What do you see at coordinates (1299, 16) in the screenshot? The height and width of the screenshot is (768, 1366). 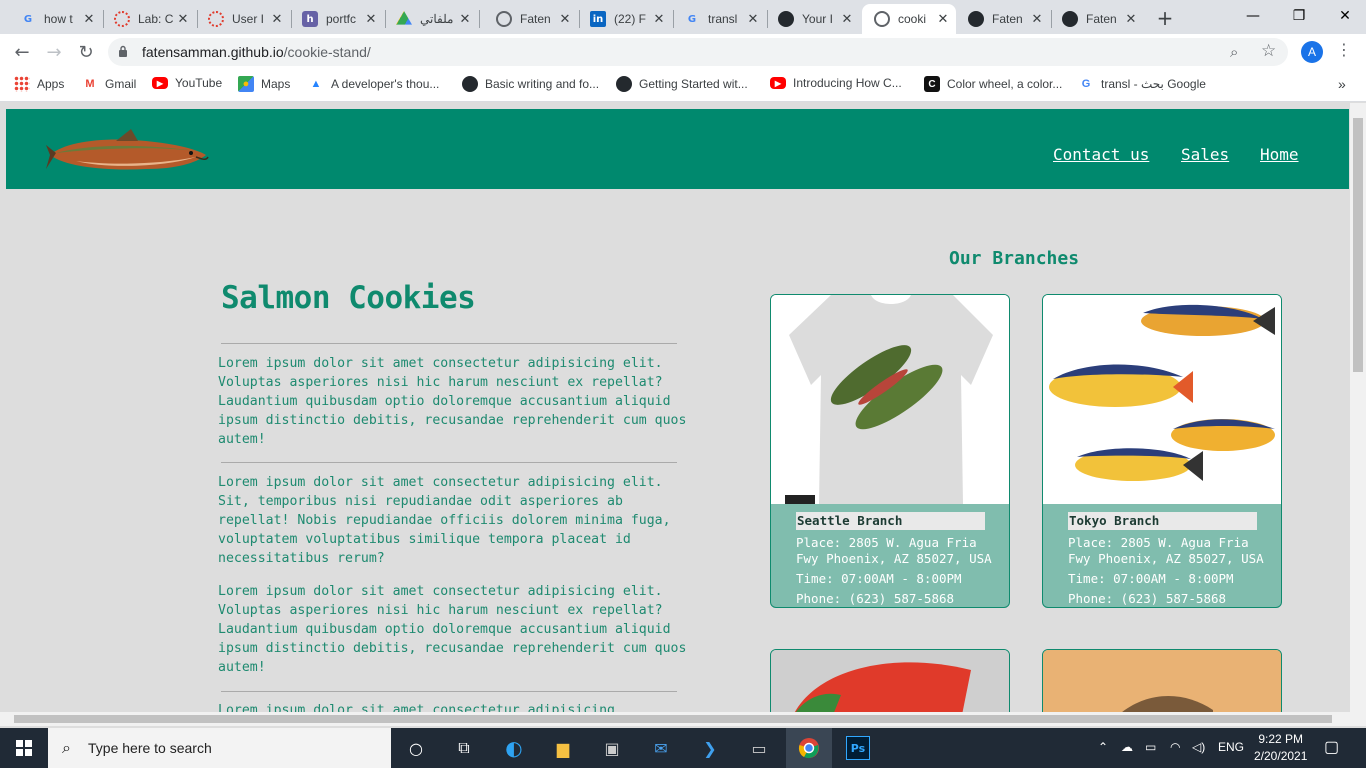 I see `maximize-button: ❐` at bounding box center [1299, 16].